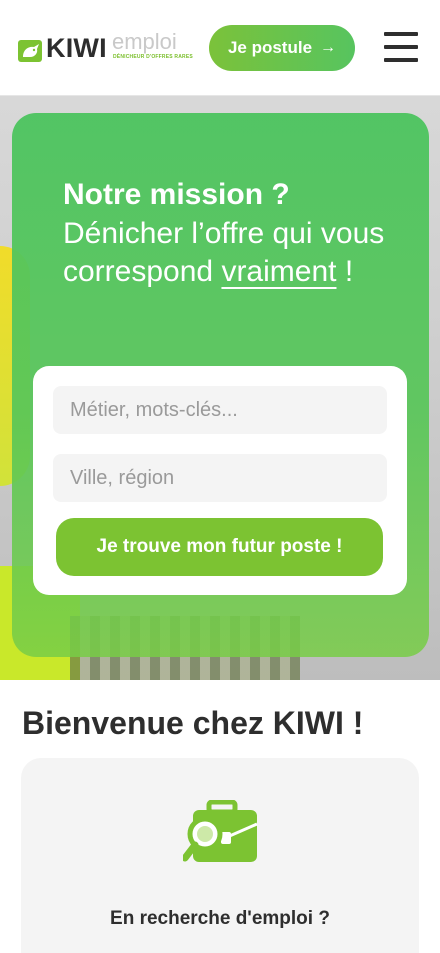 The height and width of the screenshot is (953, 440). I want to click on arrow-right-icon: →, so click(328, 47).